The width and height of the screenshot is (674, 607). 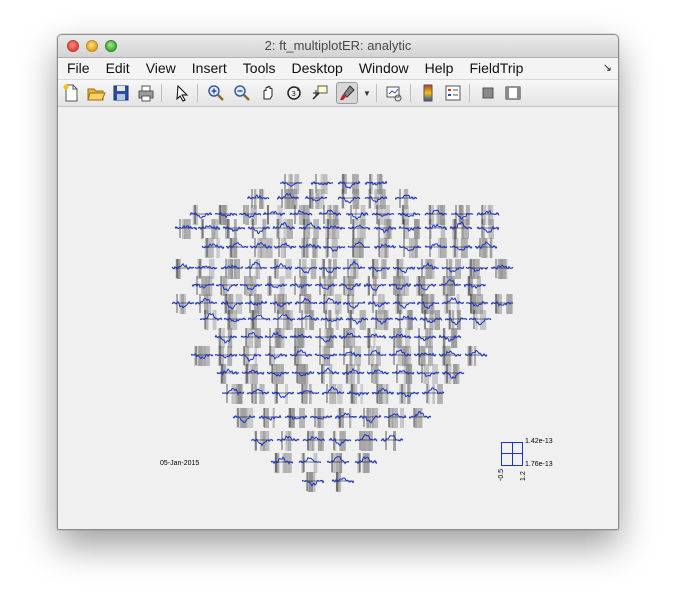 What do you see at coordinates (208, 68) in the screenshot?
I see `menu-insert: Insert` at bounding box center [208, 68].